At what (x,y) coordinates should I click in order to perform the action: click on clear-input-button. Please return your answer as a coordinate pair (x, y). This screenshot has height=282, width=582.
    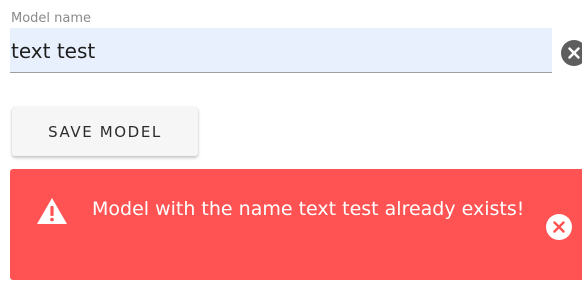
    Looking at the image, I should click on (571, 53).